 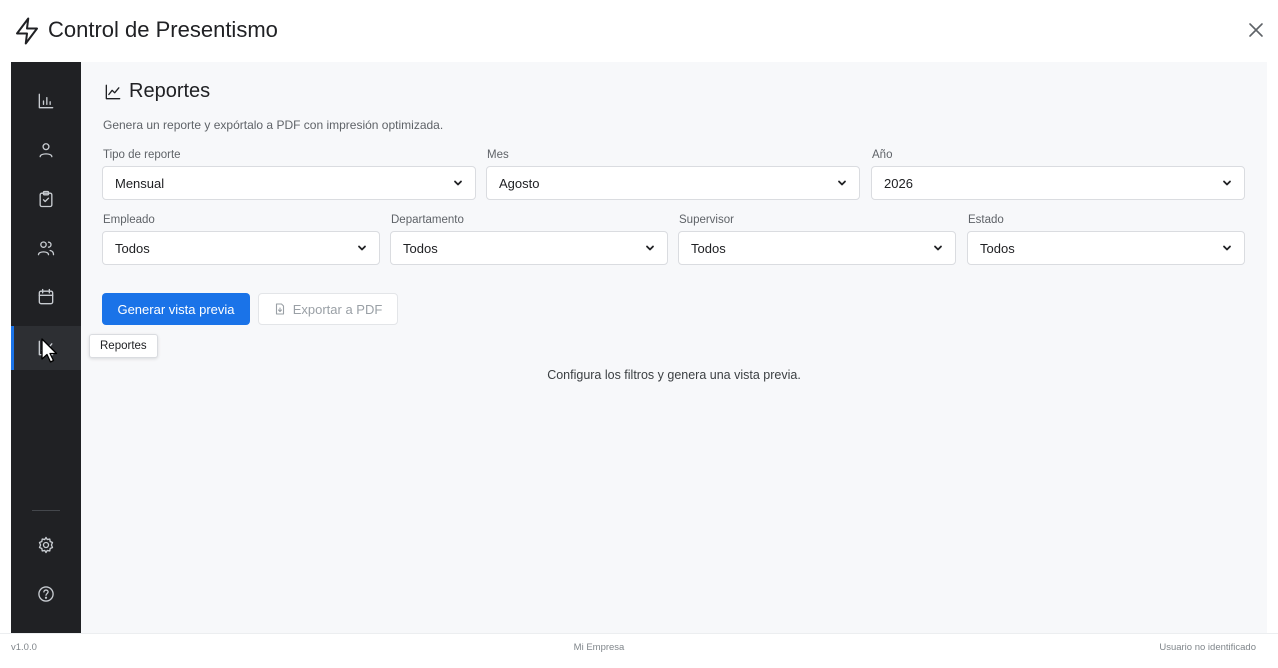 I want to click on page-header: Reportes, so click(x=156, y=91).